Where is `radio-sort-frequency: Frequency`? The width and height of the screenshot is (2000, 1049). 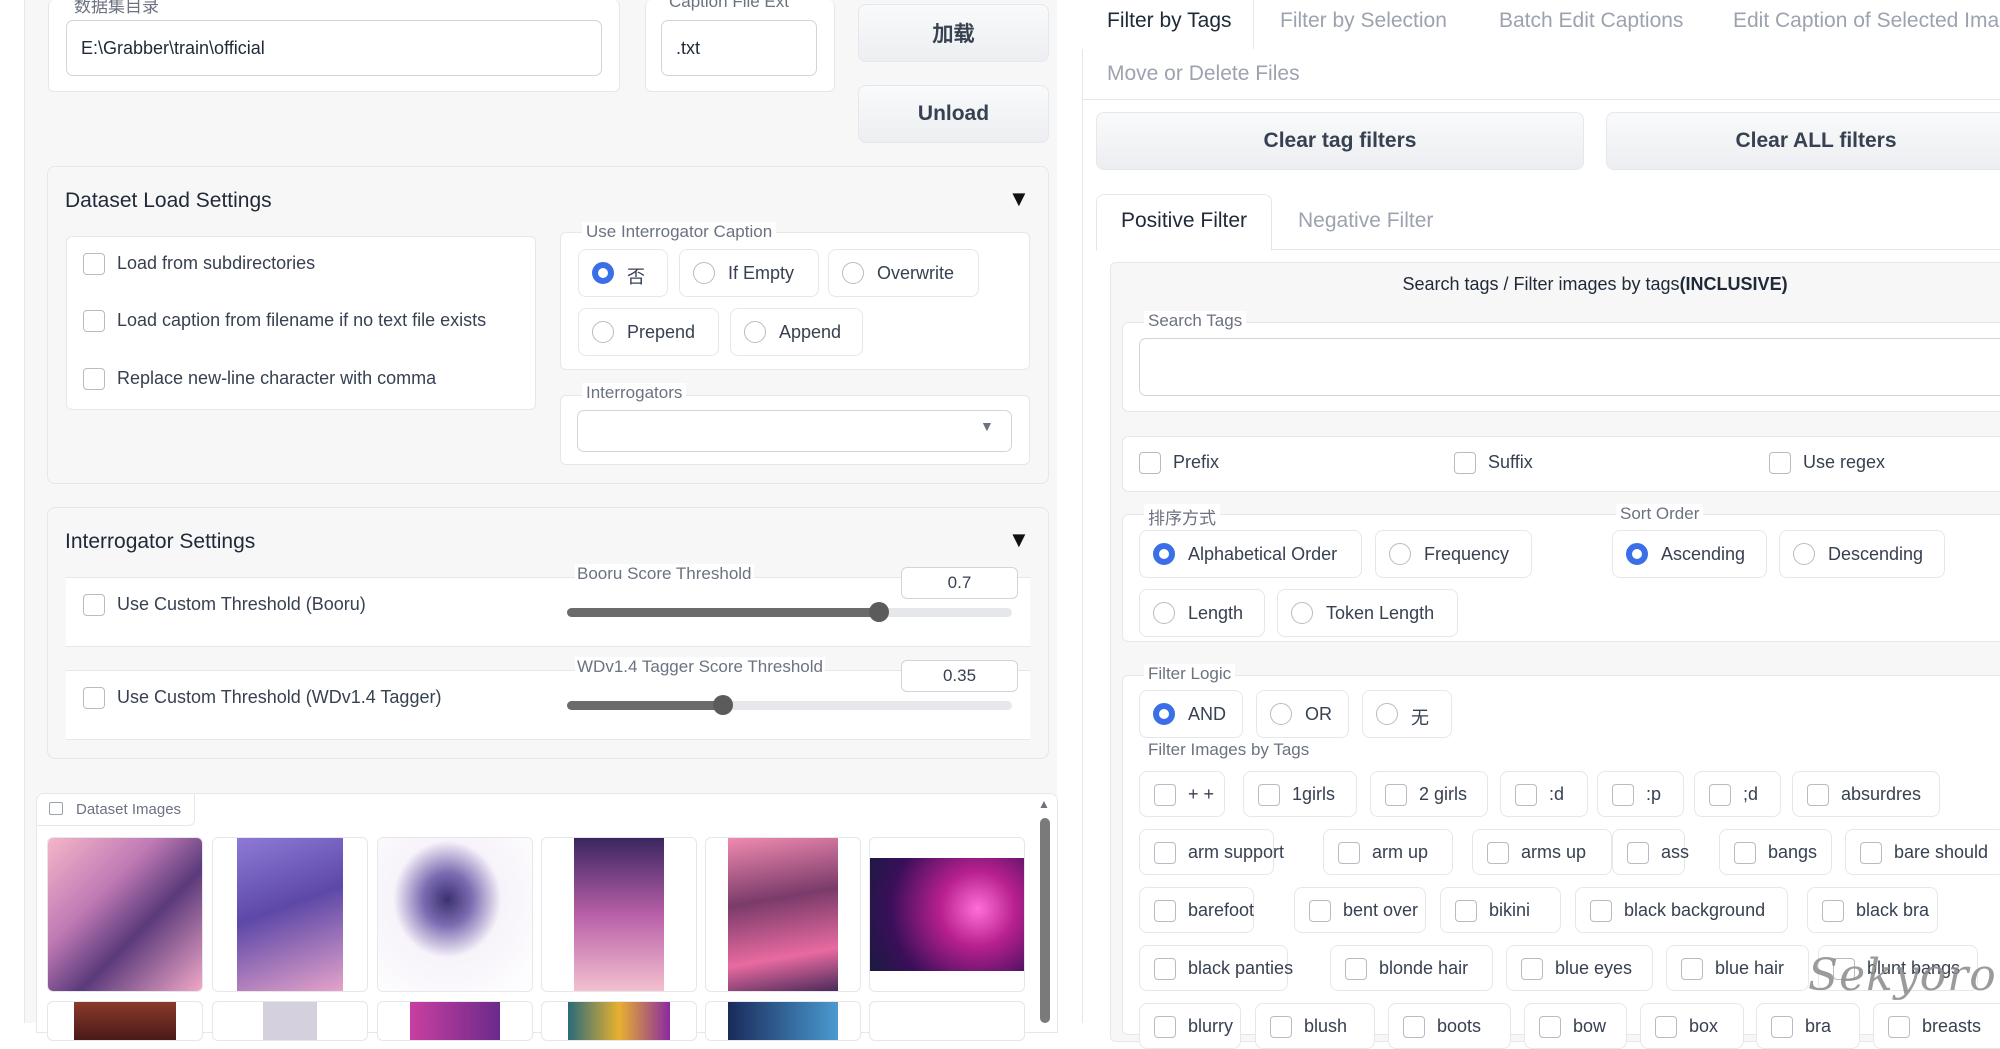
radio-sort-frequency: Frequency is located at coordinates (1453, 554).